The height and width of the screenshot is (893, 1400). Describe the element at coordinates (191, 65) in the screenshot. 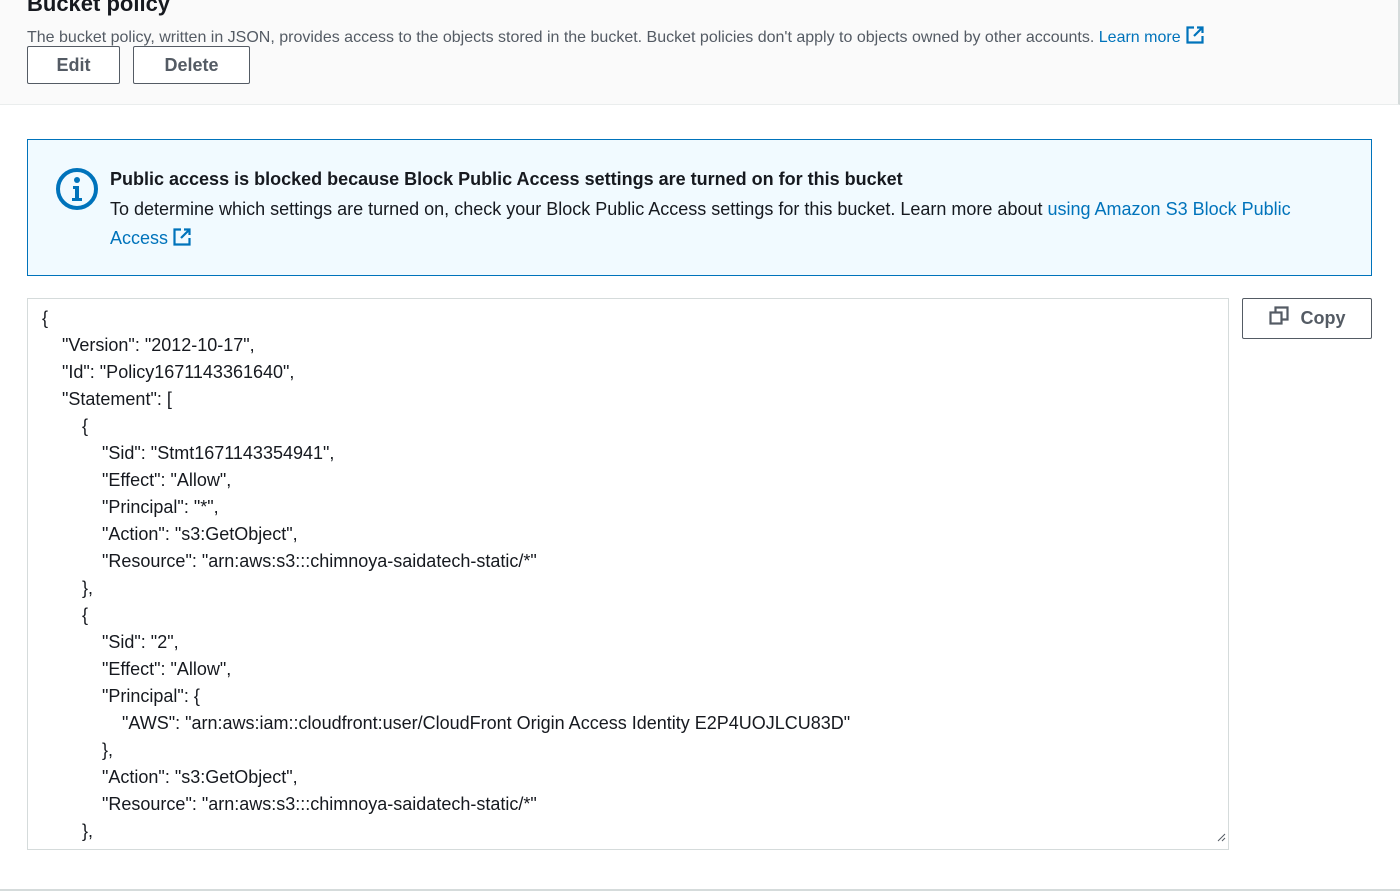

I see `delete-button: Delete` at that location.